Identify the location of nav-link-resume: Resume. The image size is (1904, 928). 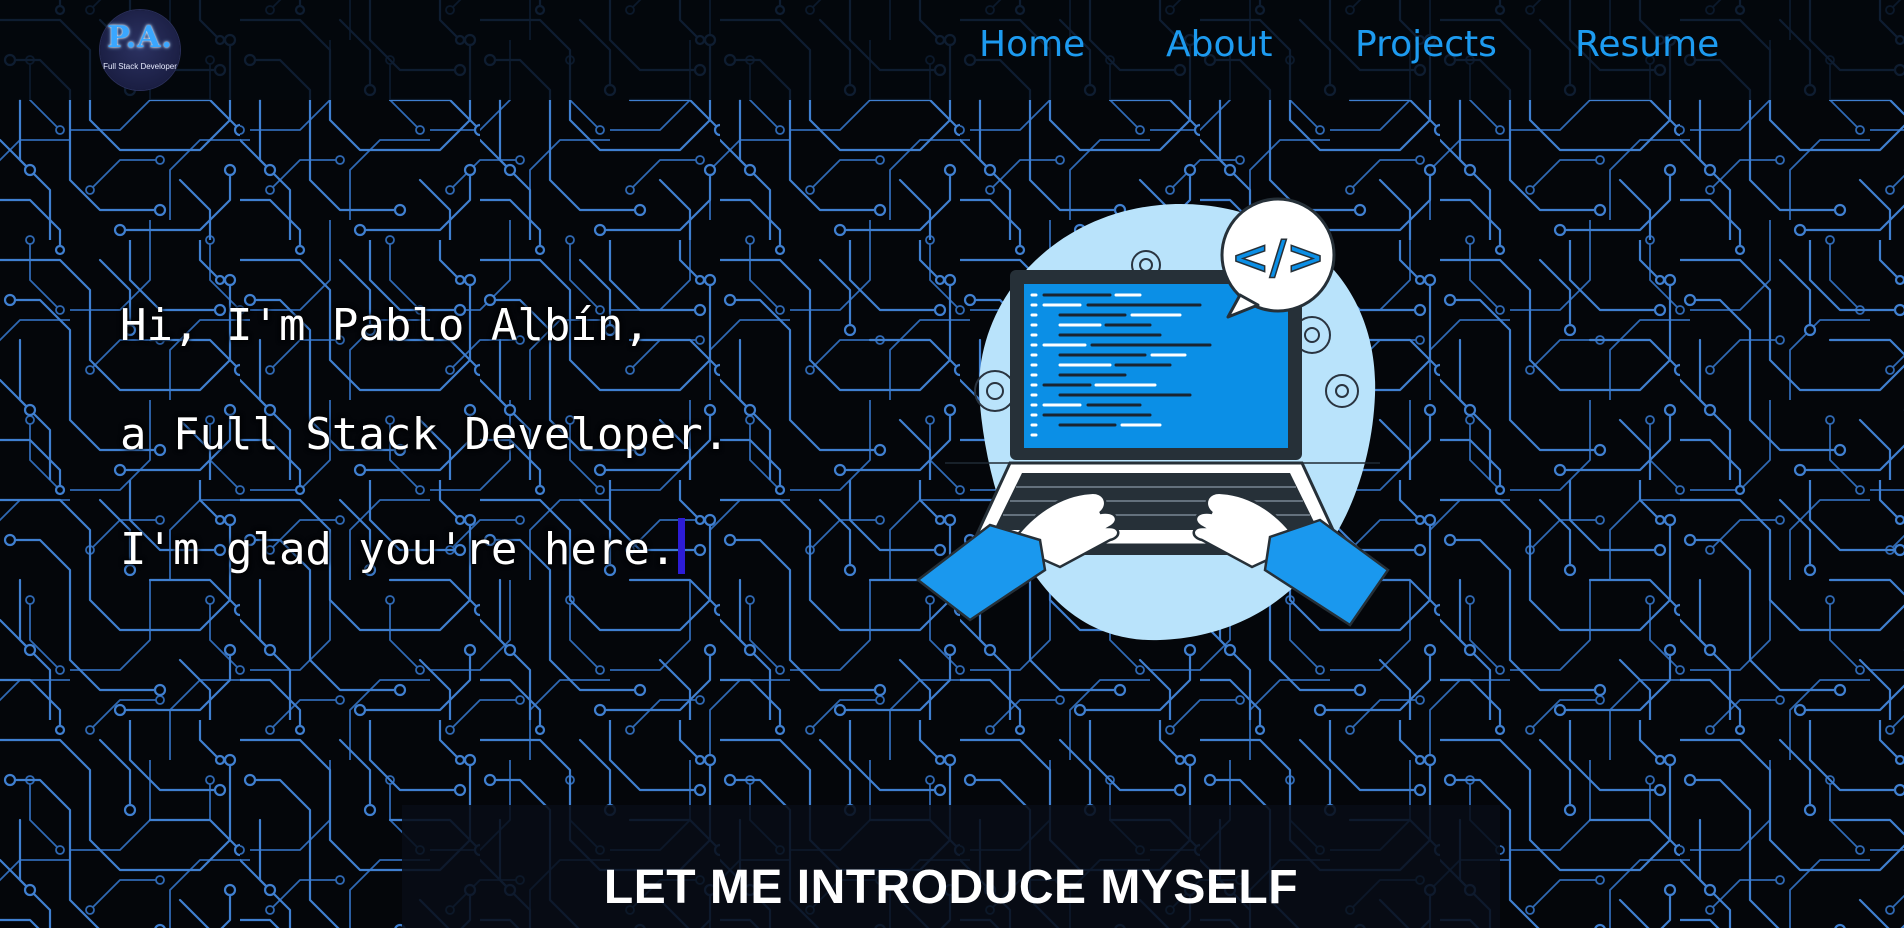
(1647, 44).